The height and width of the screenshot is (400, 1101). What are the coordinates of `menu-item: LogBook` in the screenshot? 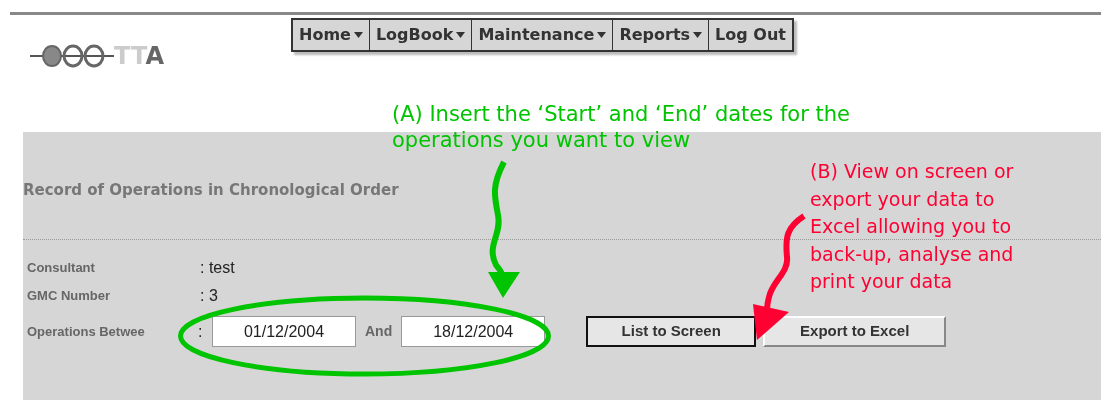 It's located at (420, 35).